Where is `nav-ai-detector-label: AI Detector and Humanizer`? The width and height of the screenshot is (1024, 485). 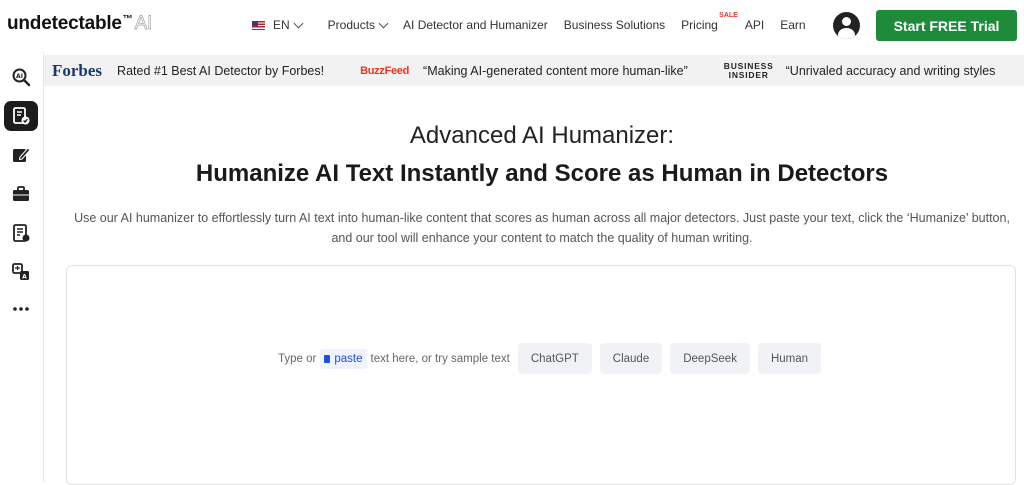
nav-ai-detector-label: AI Detector and Humanizer is located at coordinates (475, 25).